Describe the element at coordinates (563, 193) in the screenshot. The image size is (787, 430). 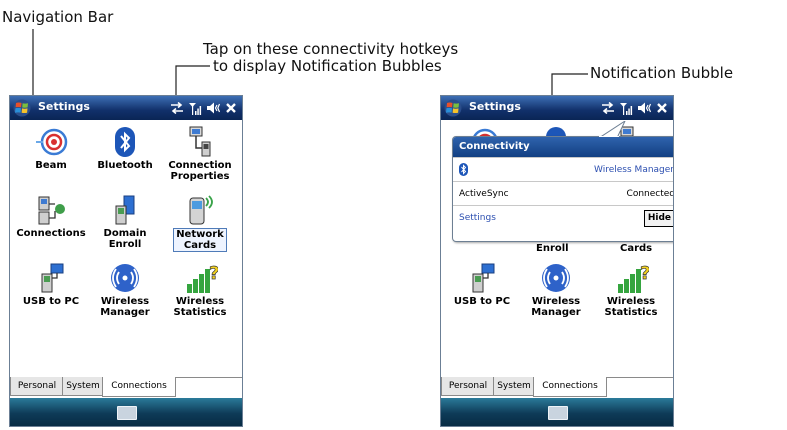
I see `activesync-row: ActiveSync Connected` at that location.